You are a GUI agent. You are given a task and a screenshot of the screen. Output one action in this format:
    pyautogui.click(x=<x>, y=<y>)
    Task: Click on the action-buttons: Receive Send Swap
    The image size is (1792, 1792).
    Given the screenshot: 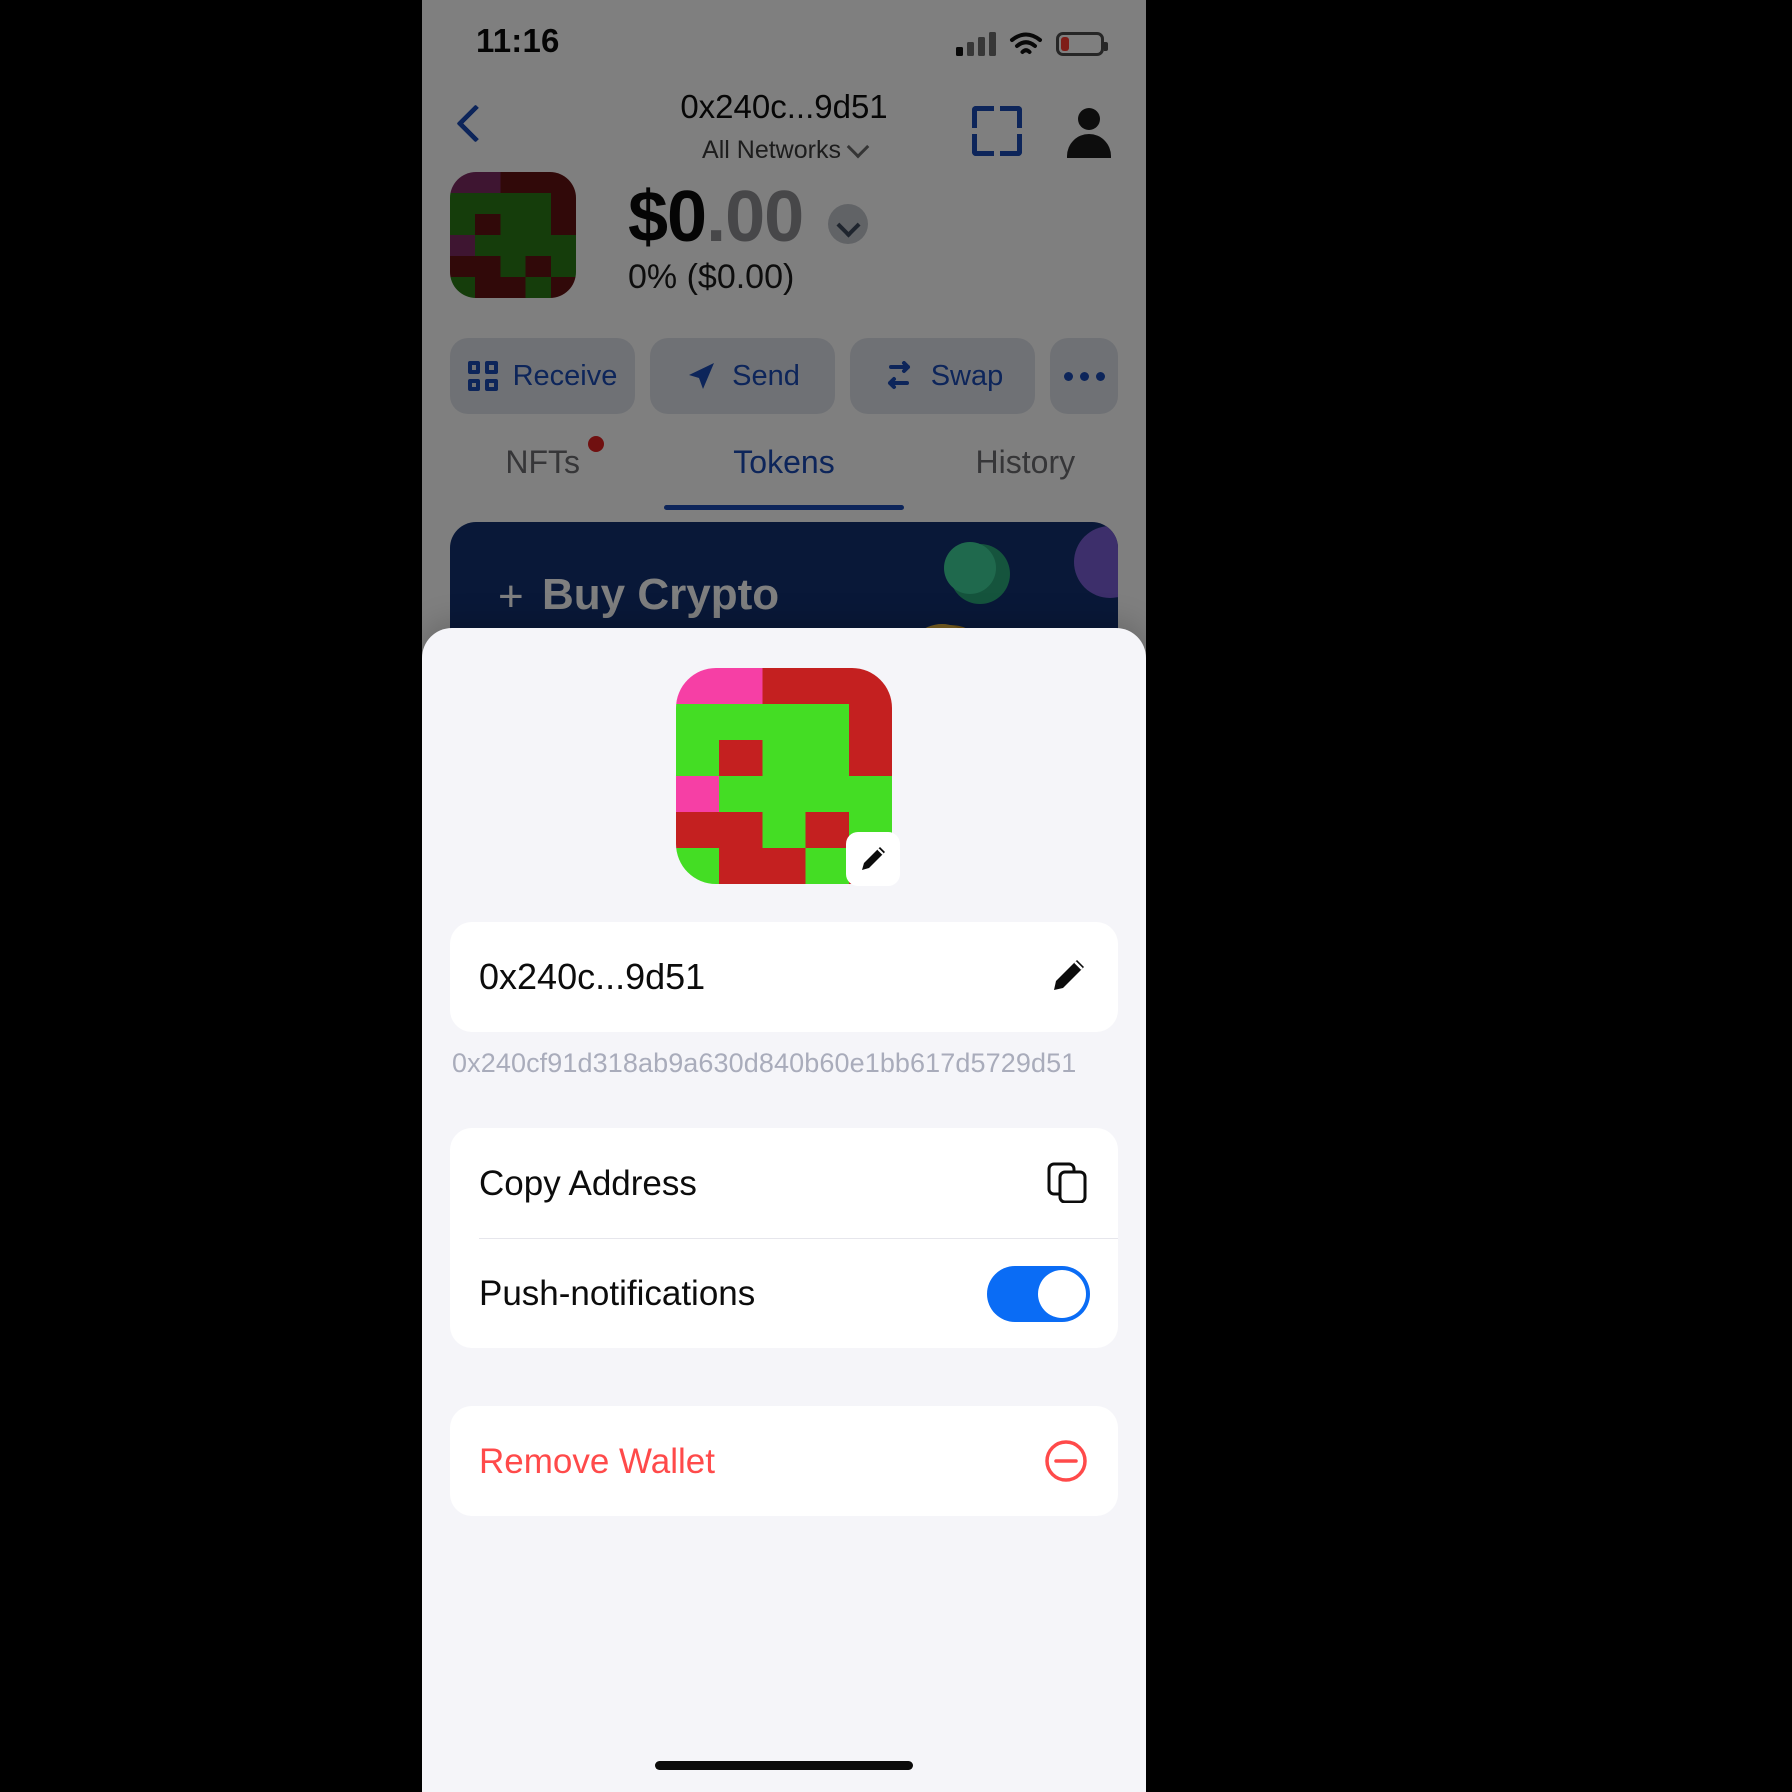 What is the action you would take?
    pyautogui.click(x=784, y=376)
    